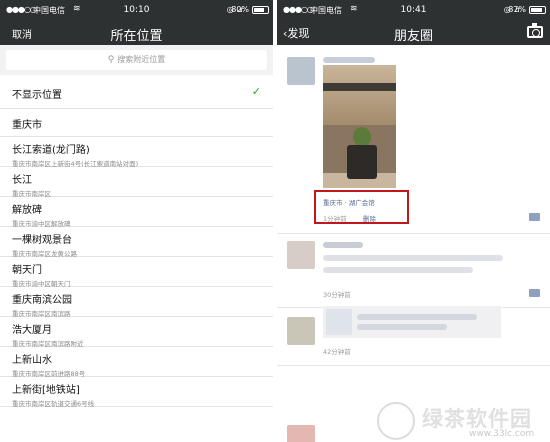 The width and height of the screenshot is (550, 442). What do you see at coordinates (42, 300) in the screenshot?
I see `location-name: 重庆南滨公园` at bounding box center [42, 300].